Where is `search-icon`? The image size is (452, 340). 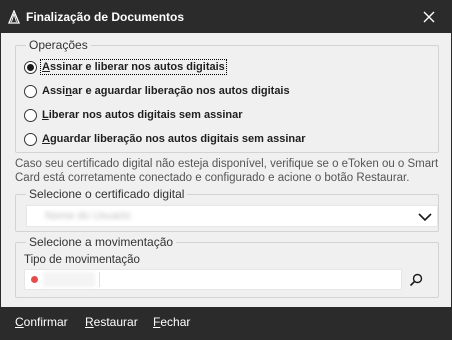
search-icon is located at coordinates (416, 279).